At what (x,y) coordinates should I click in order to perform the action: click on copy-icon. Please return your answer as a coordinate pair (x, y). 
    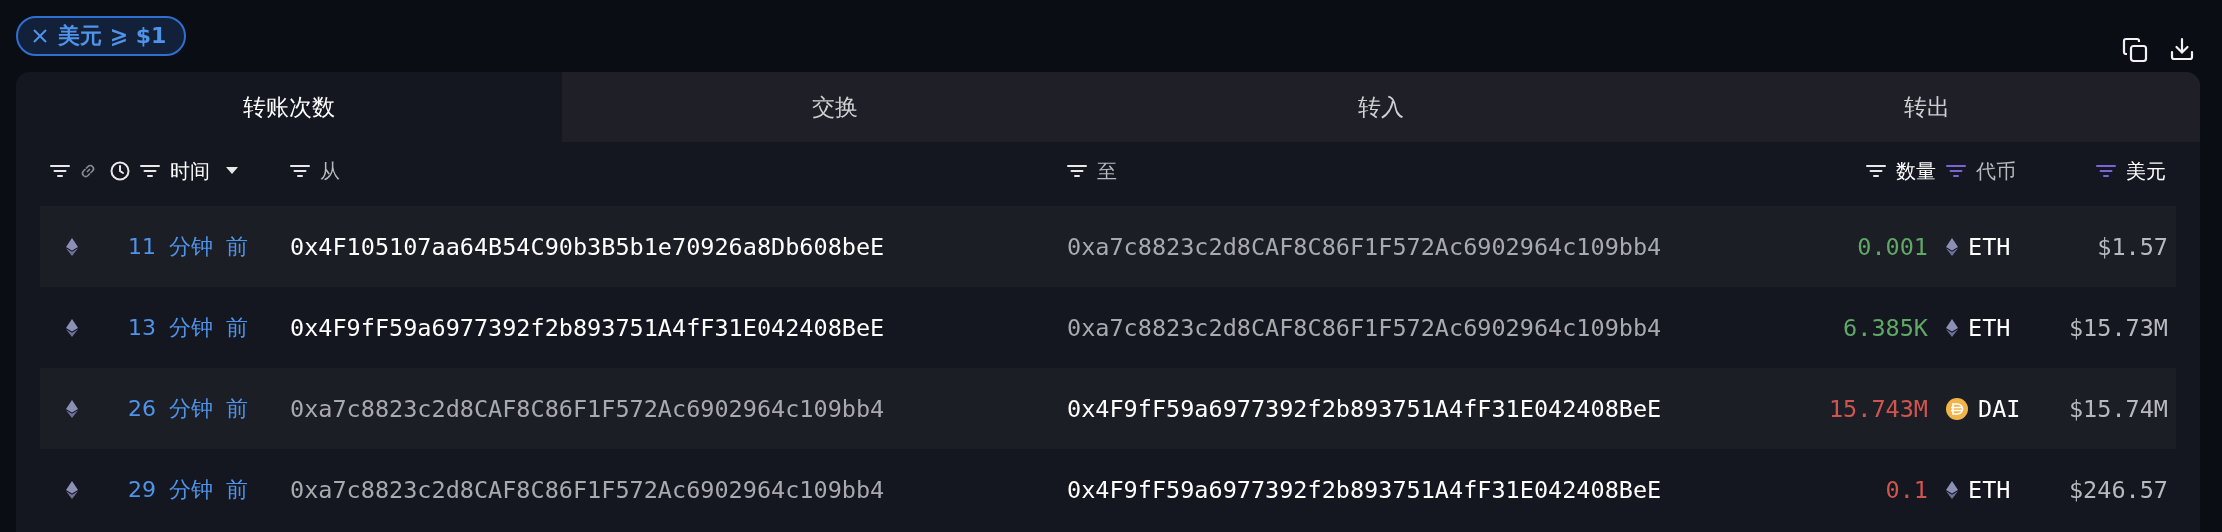
    Looking at the image, I should click on (2135, 50).